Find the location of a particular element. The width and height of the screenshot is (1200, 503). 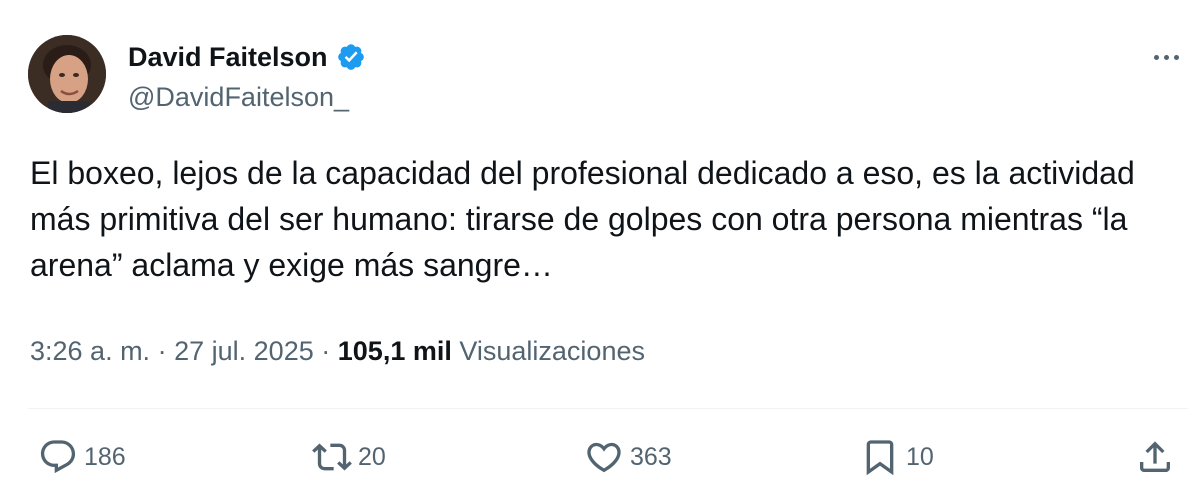

tweet-time: 3:26 a. m. is located at coordinates (90, 351).